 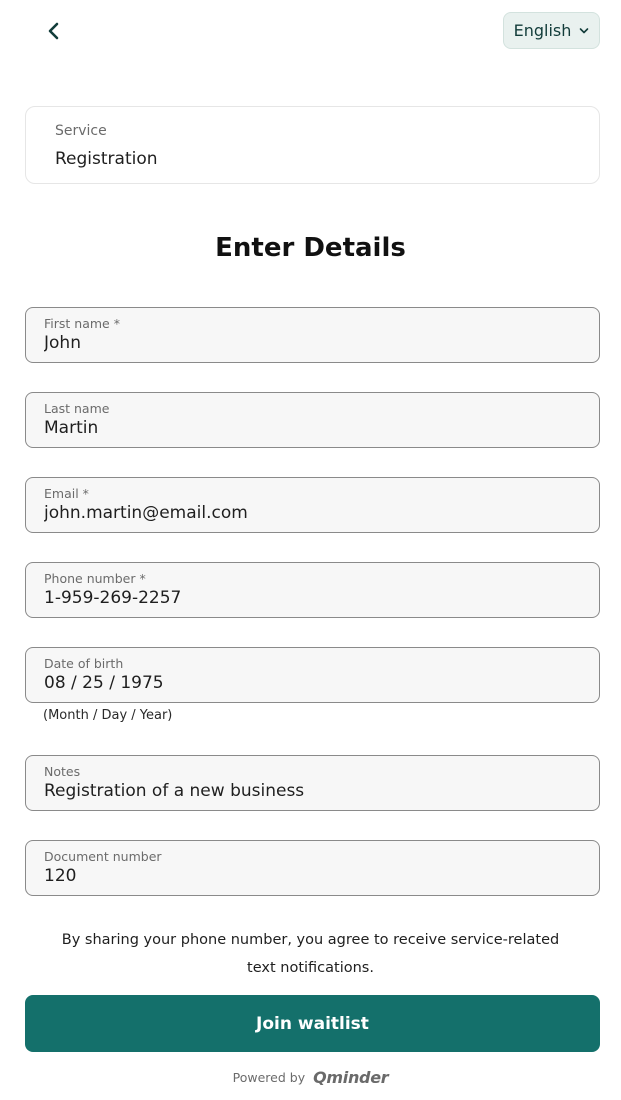 What do you see at coordinates (106, 159) in the screenshot?
I see `service-value: Registration` at bounding box center [106, 159].